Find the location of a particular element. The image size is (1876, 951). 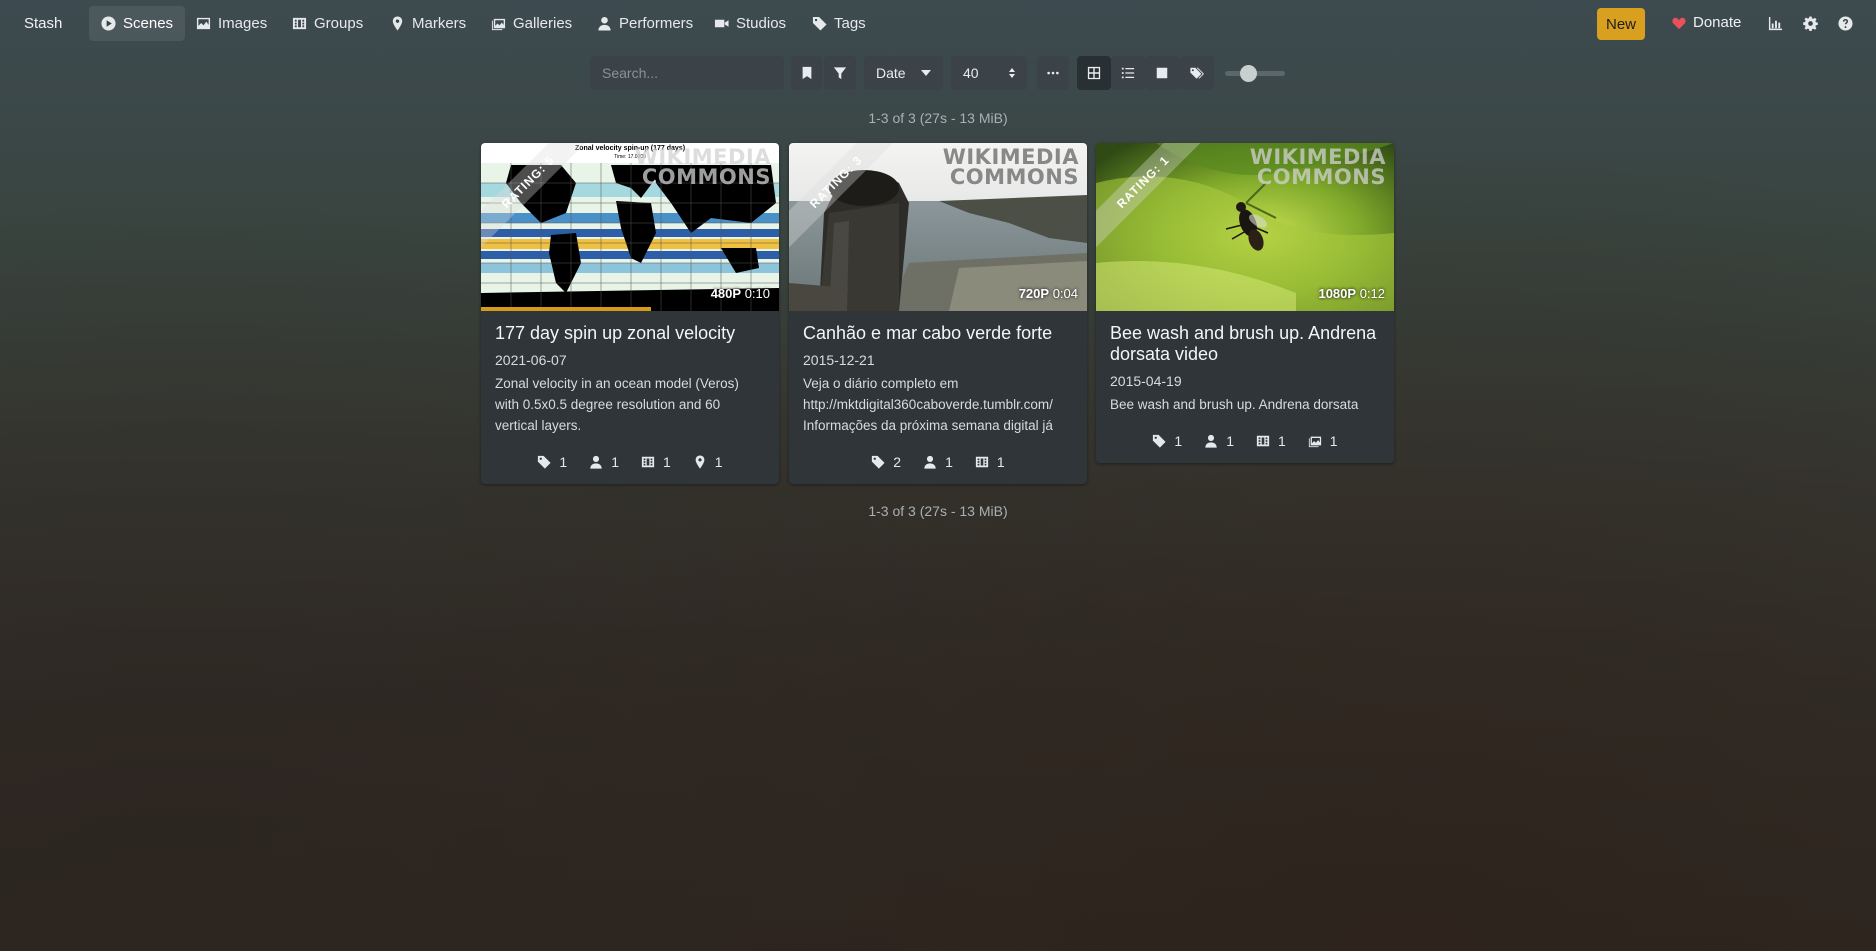

tags-icon is located at coordinates (1196, 73).